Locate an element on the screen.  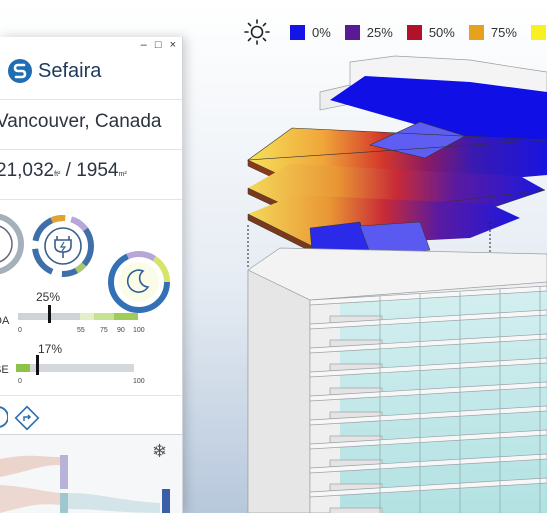
floor-area: 21,032ft² / 1954m² is located at coordinates (63, 171).